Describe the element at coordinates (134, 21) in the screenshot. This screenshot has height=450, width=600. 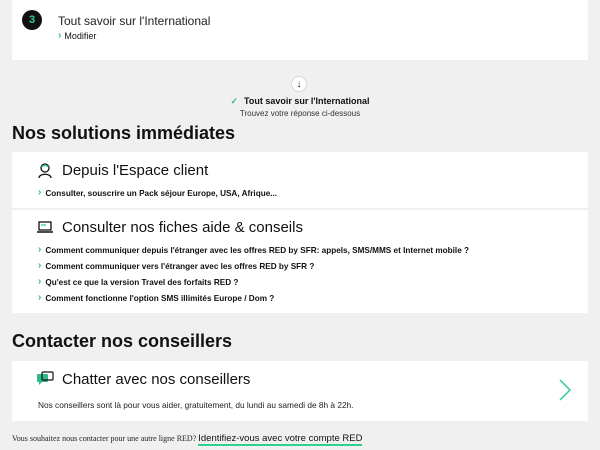
I see `step-title: Tout savoir sur l'International` at that location.